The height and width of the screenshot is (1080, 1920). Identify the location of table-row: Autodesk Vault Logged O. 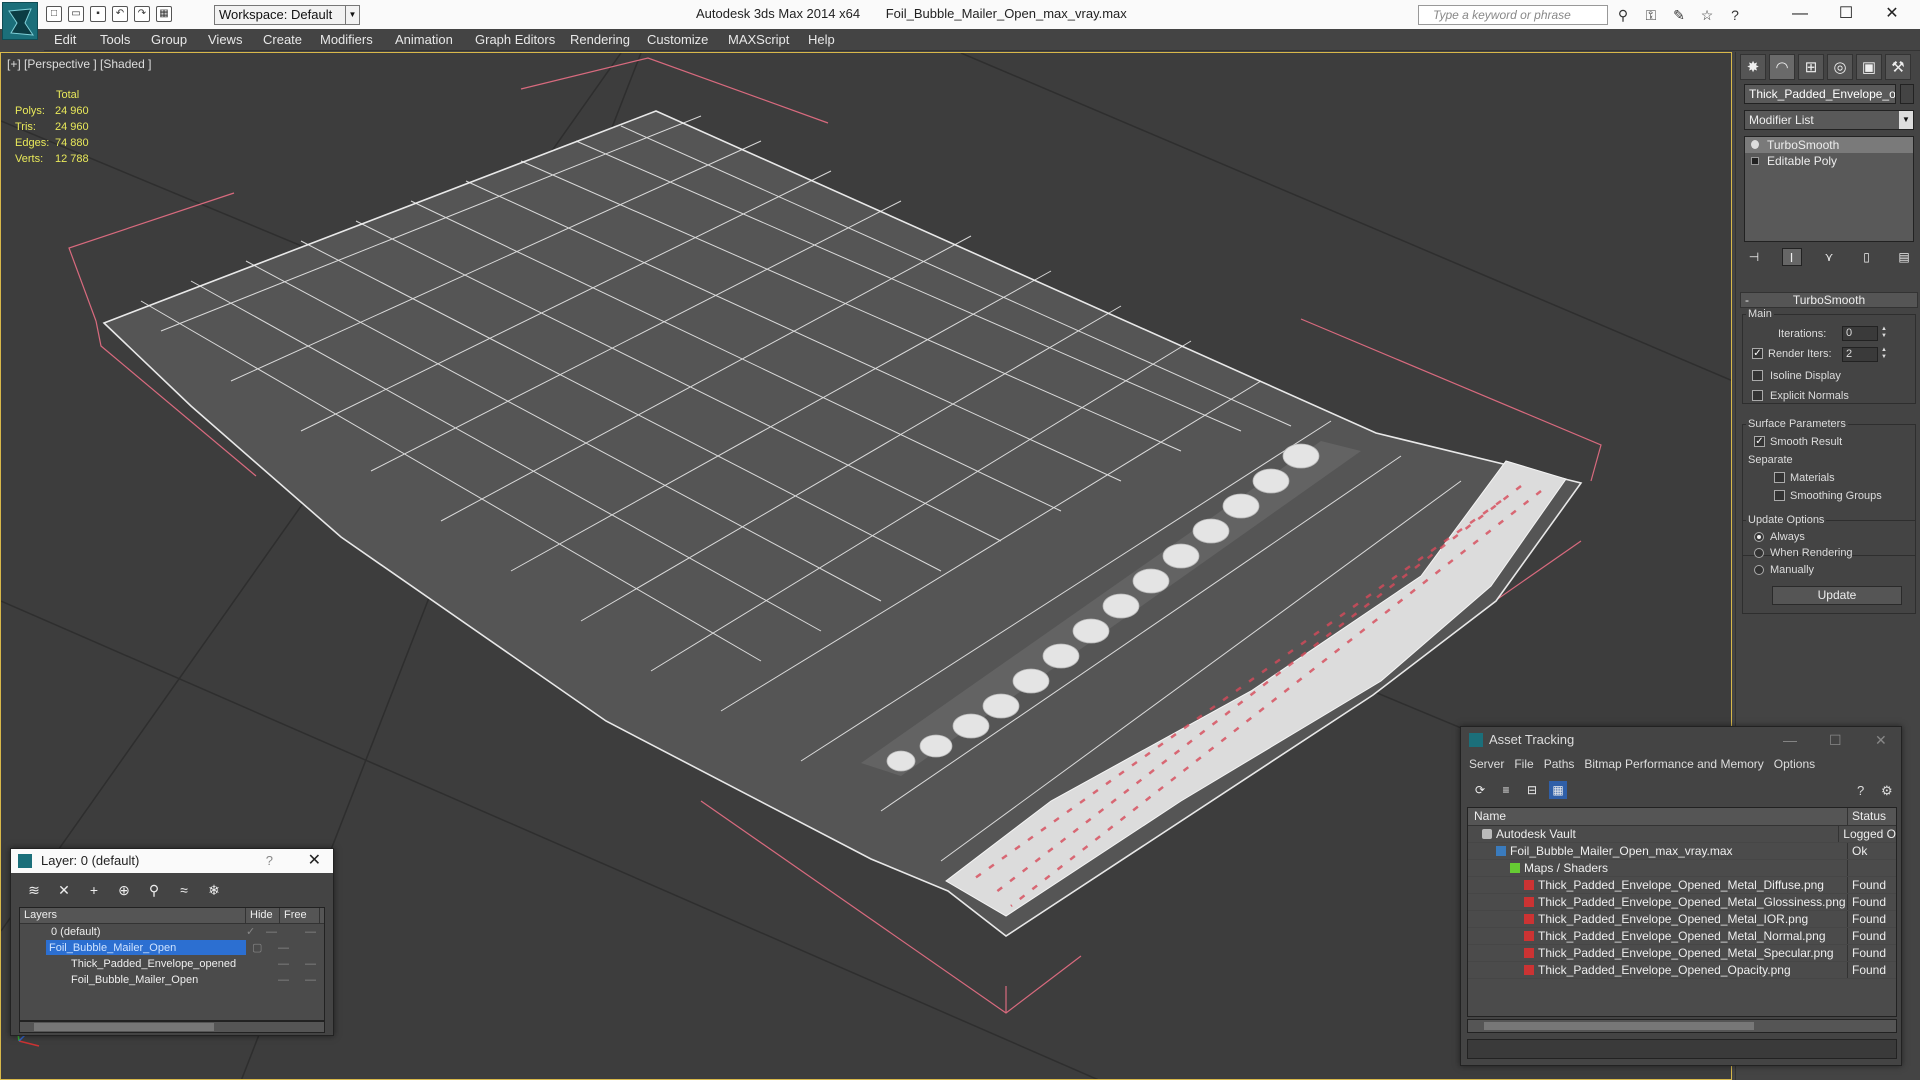
(1682, 834).